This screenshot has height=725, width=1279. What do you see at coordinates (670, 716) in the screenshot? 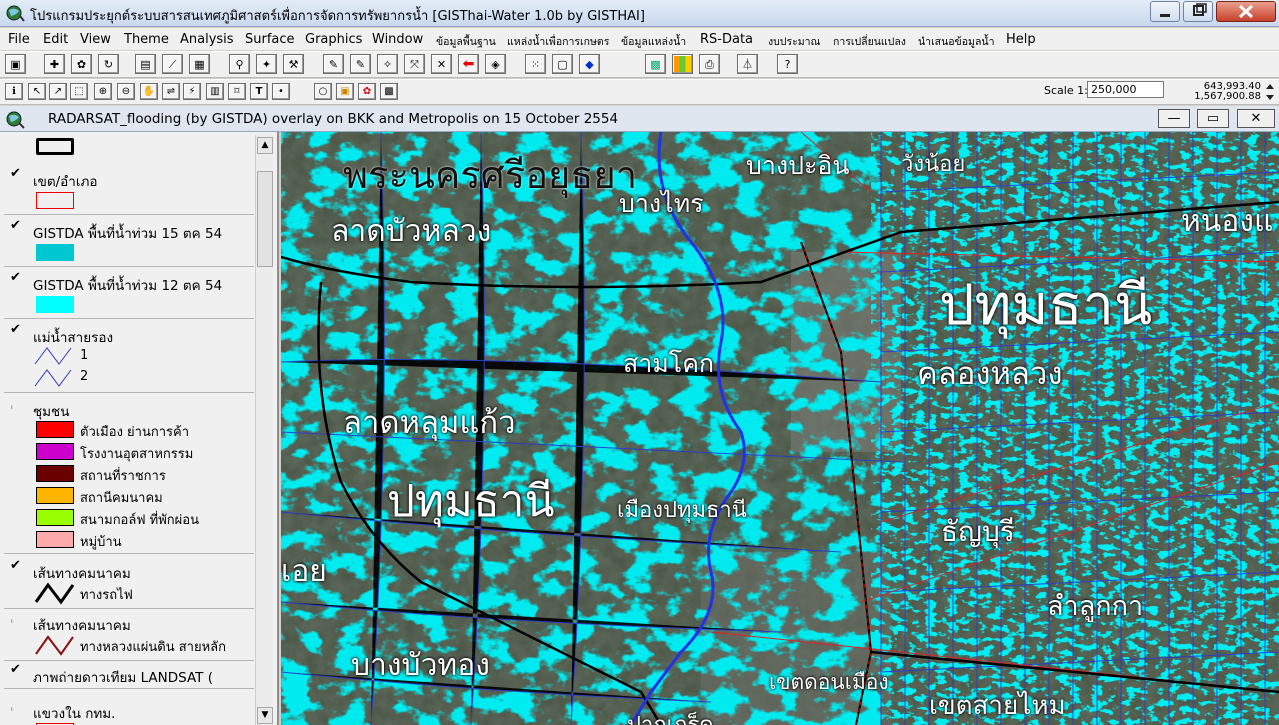
I see `map-label: ปากเกร็ด` at bounding box center [670, 716].